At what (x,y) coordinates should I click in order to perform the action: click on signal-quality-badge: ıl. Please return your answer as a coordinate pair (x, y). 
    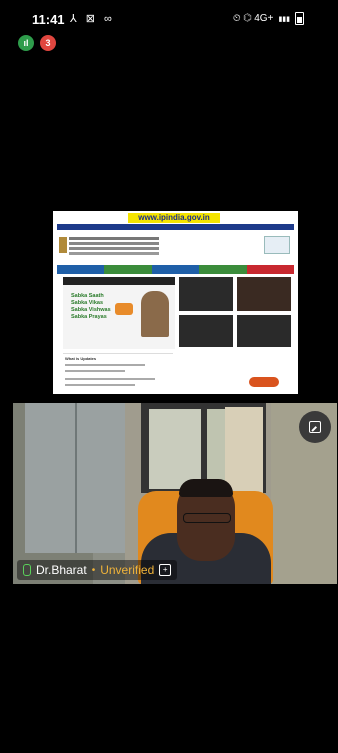
    Looking at the image, I should click on (26, 43).